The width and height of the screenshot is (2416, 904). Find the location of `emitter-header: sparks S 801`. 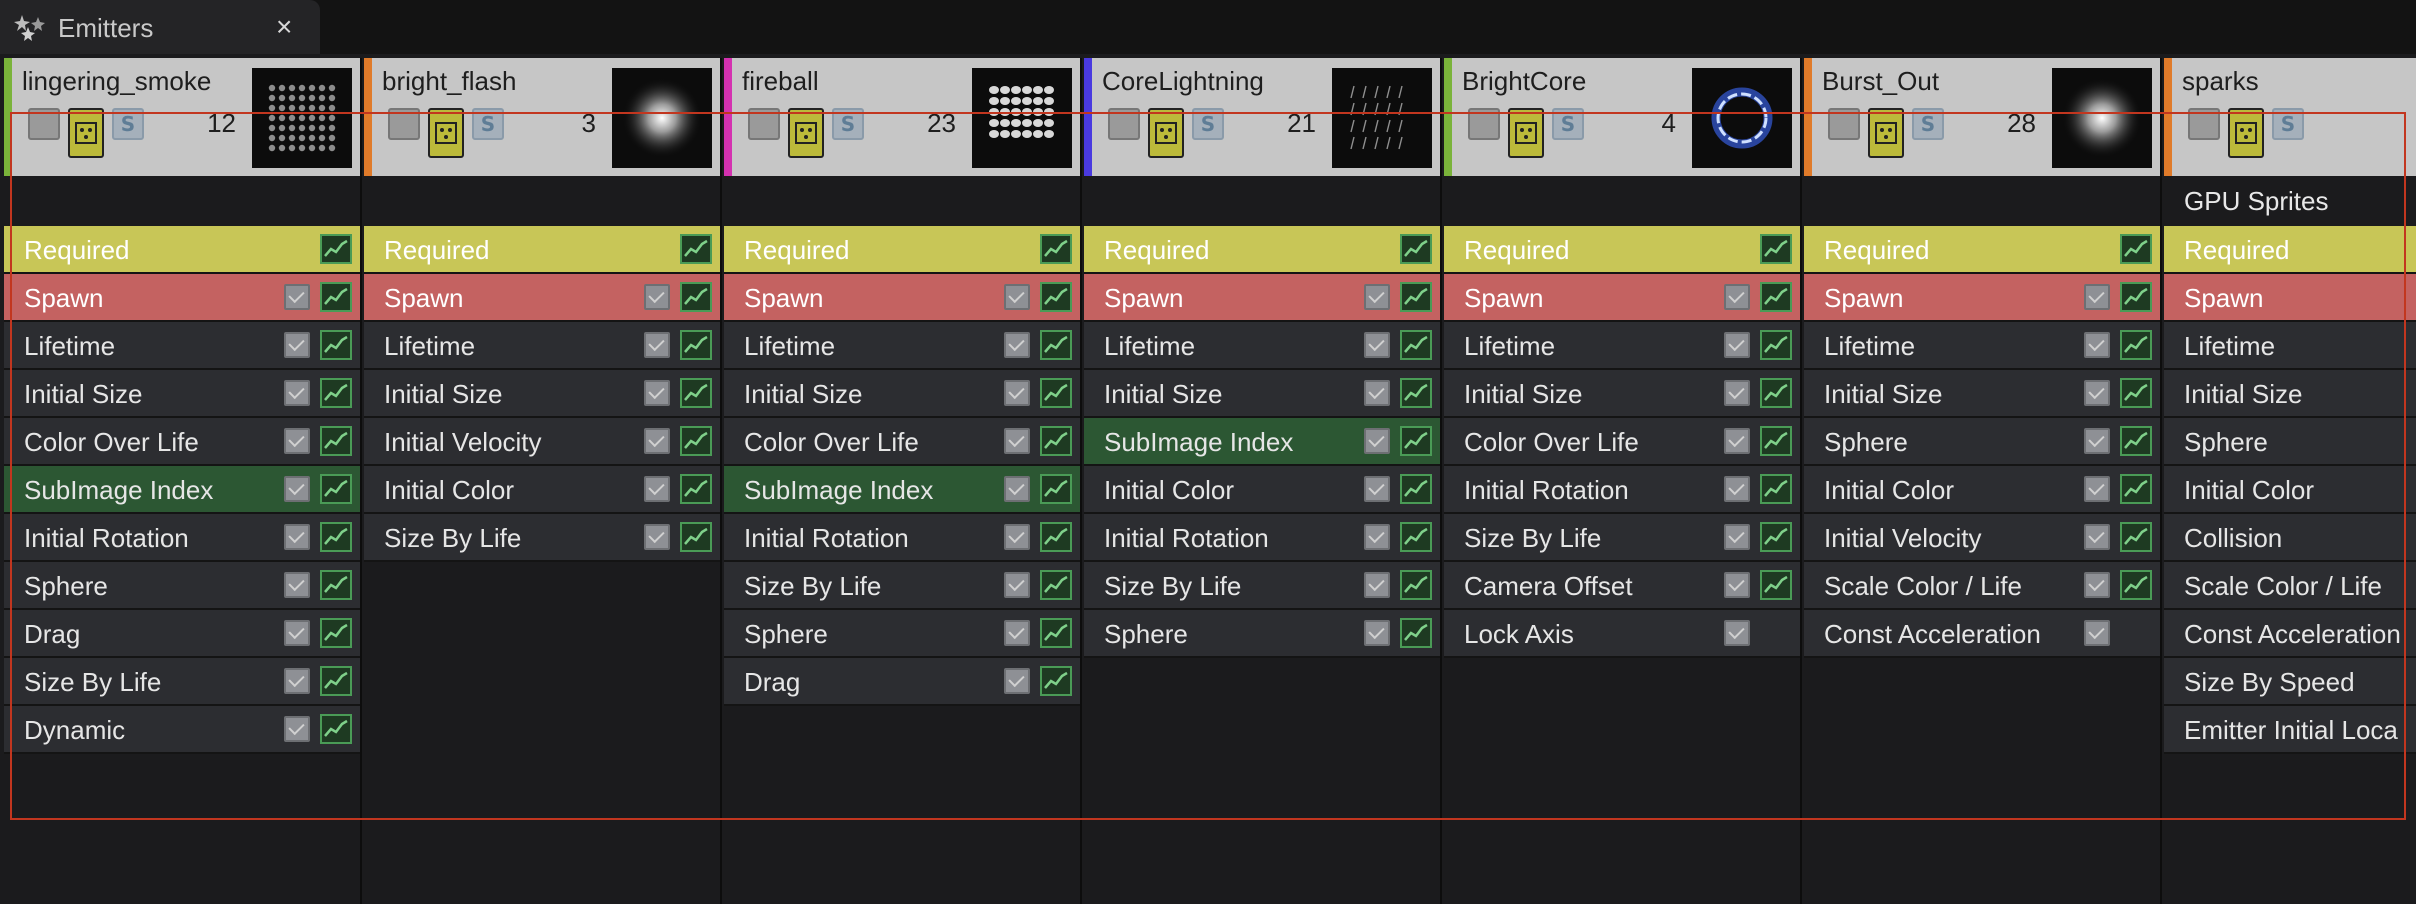

emitter-header: sparks S 801 is located at coordinates (2290, 117).